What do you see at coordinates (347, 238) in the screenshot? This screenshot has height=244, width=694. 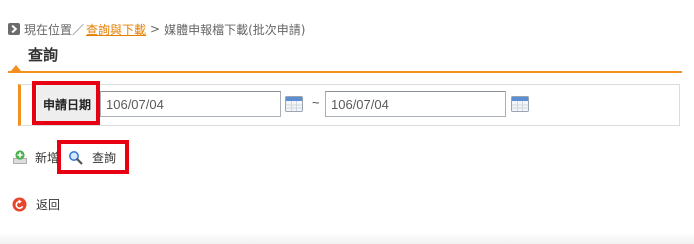 I see `footer-shade` at bounding box center [347, 238].